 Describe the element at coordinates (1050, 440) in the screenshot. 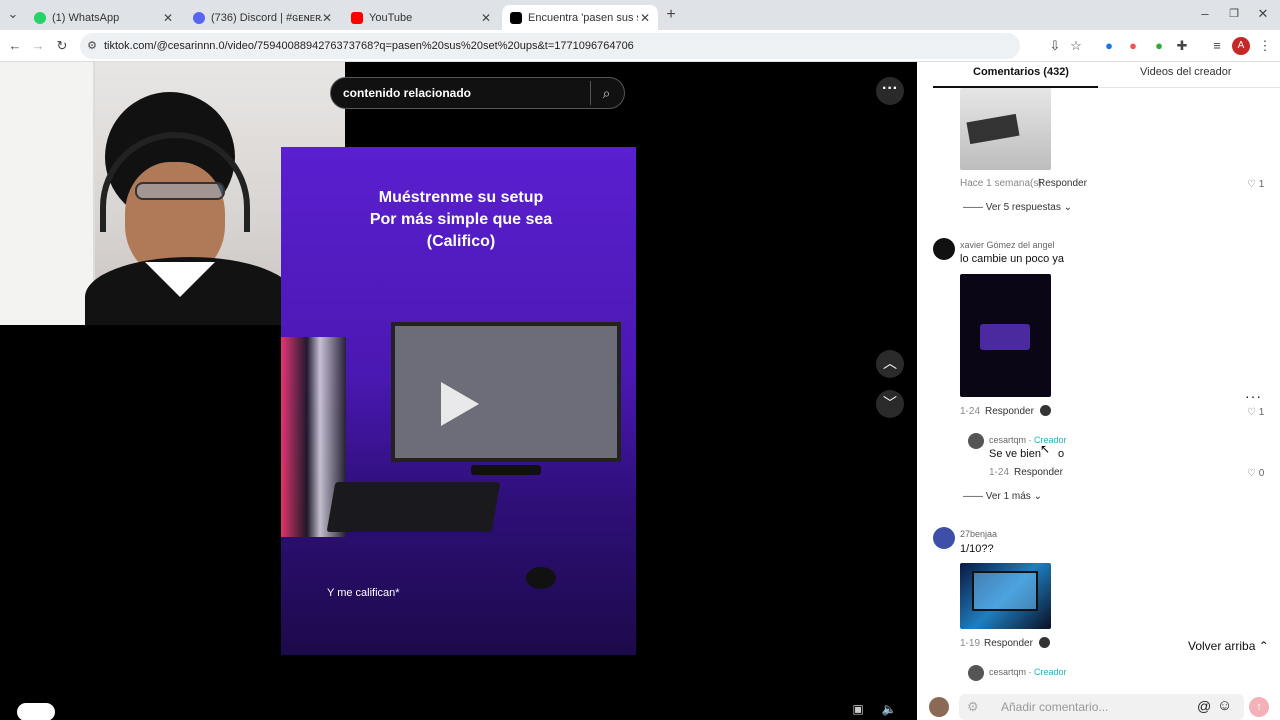

I see `creator-badge: Creador` at that location.